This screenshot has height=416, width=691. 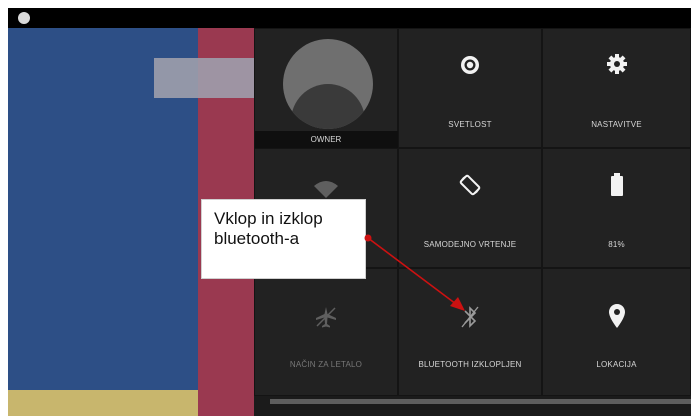 I want to click on notification-icon, so click(x=24, y=18).